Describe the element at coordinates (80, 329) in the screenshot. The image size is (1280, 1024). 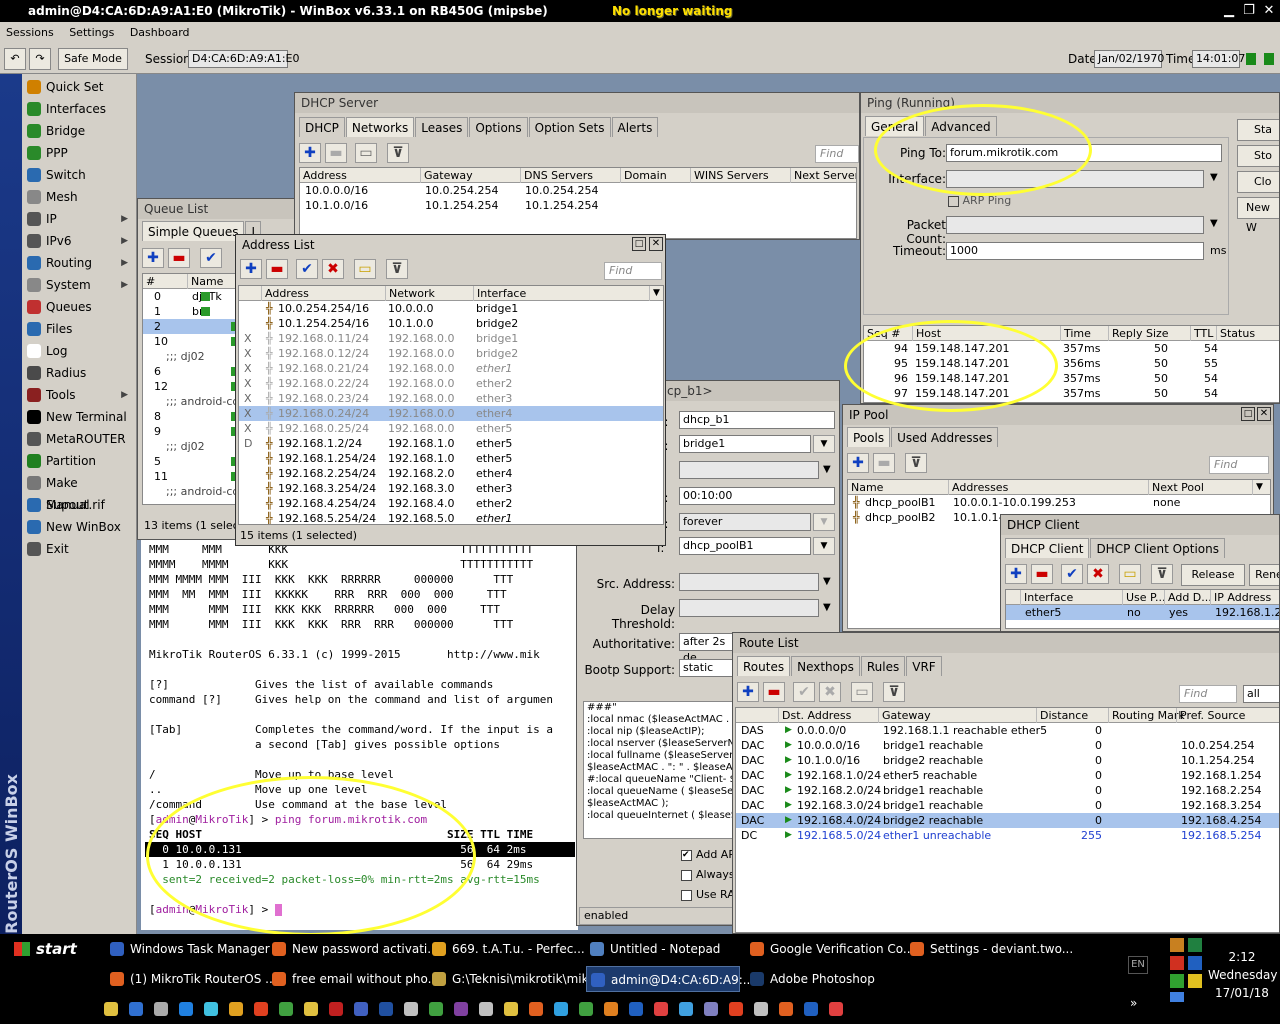
I see `sidebar-item-files: Files` at that location.